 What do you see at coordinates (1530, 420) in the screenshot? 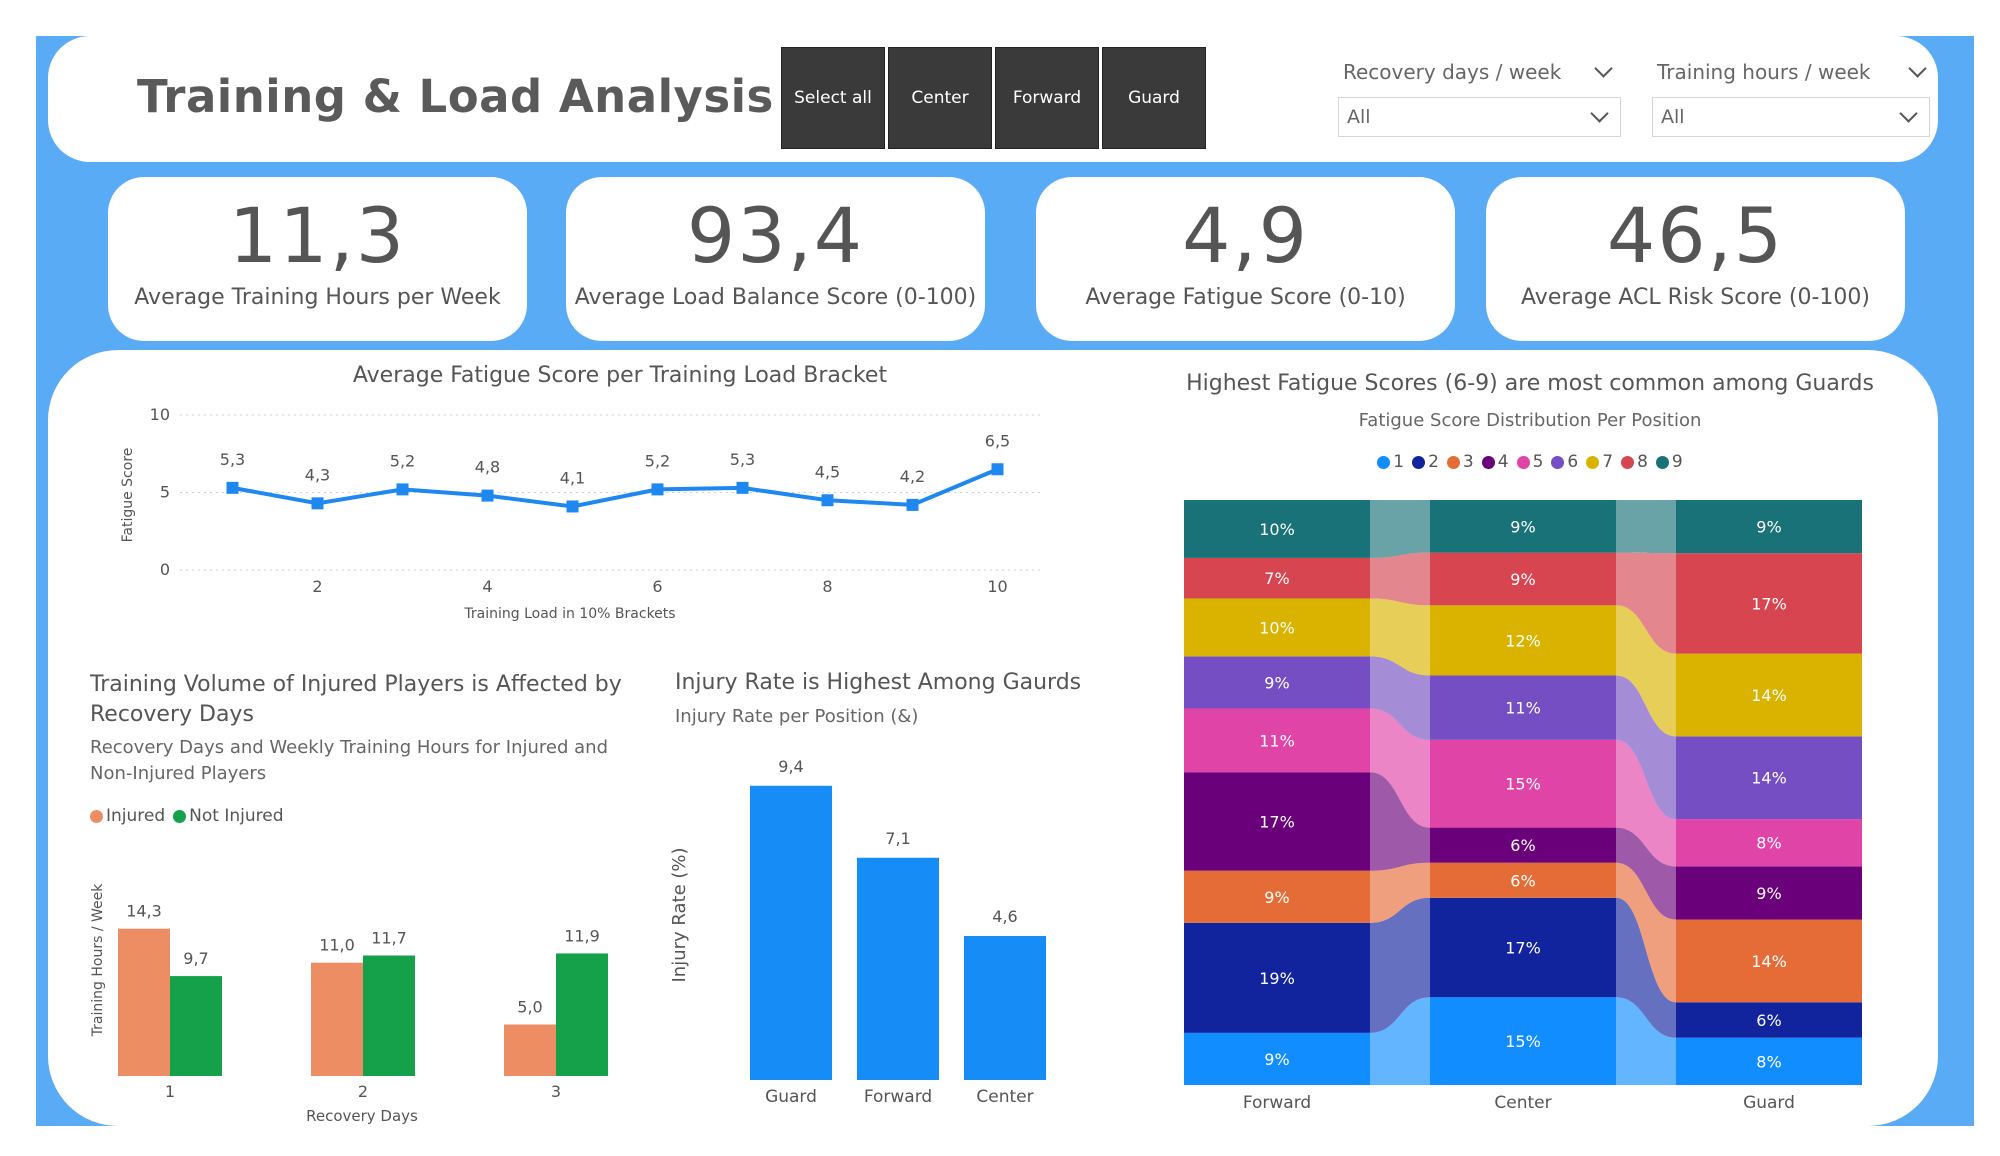
I see `ribbon-chart-subtitle: Fatigue Score Distribution Per Position` at bounding box center [1530, 420].